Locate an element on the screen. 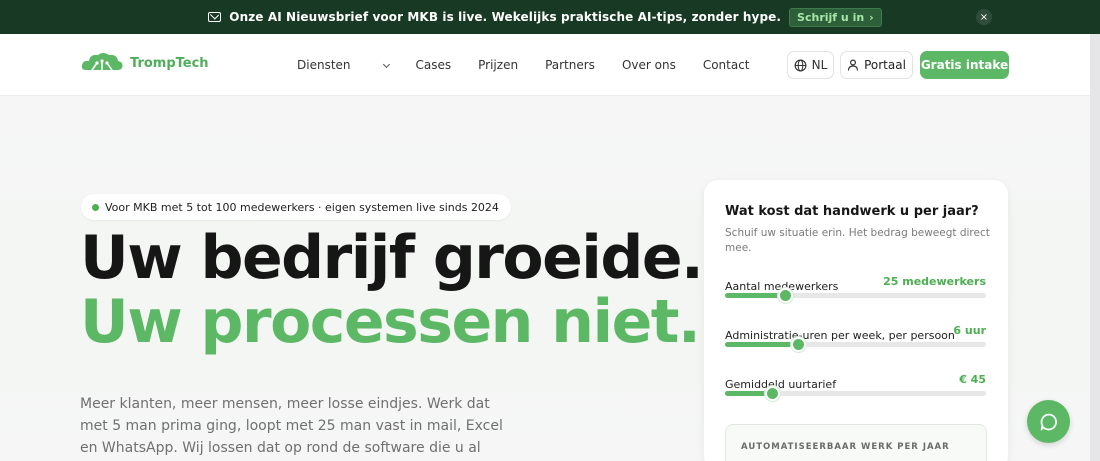  nav-item-diensten: Diensten is located at coordinates (343, 65).